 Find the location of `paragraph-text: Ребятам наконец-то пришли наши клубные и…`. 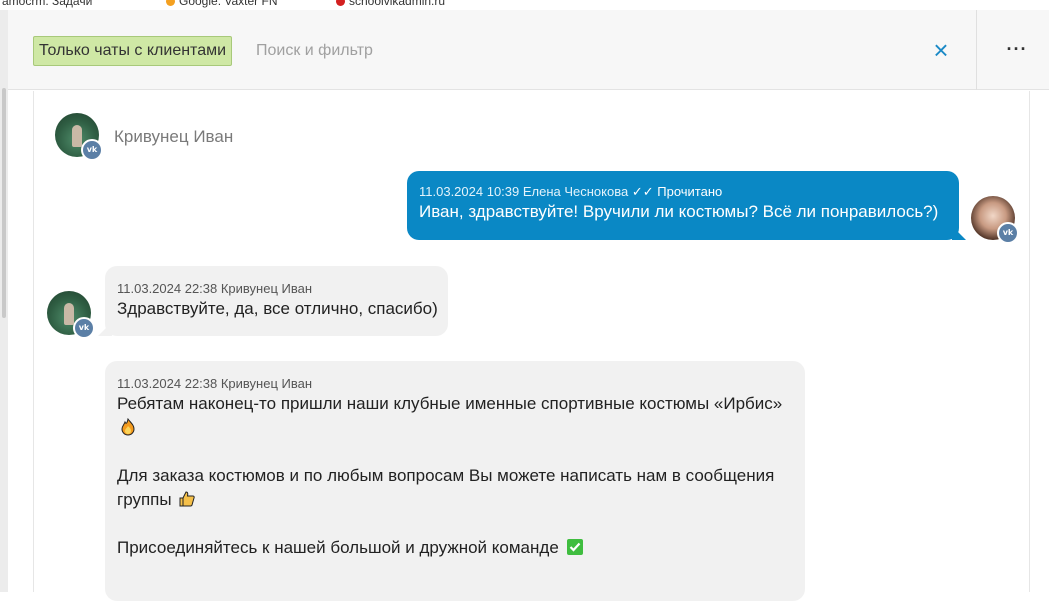

paragraph-text: Ребятам наконец-то пришли наши клубные и… is located at coordinates (450, 403).